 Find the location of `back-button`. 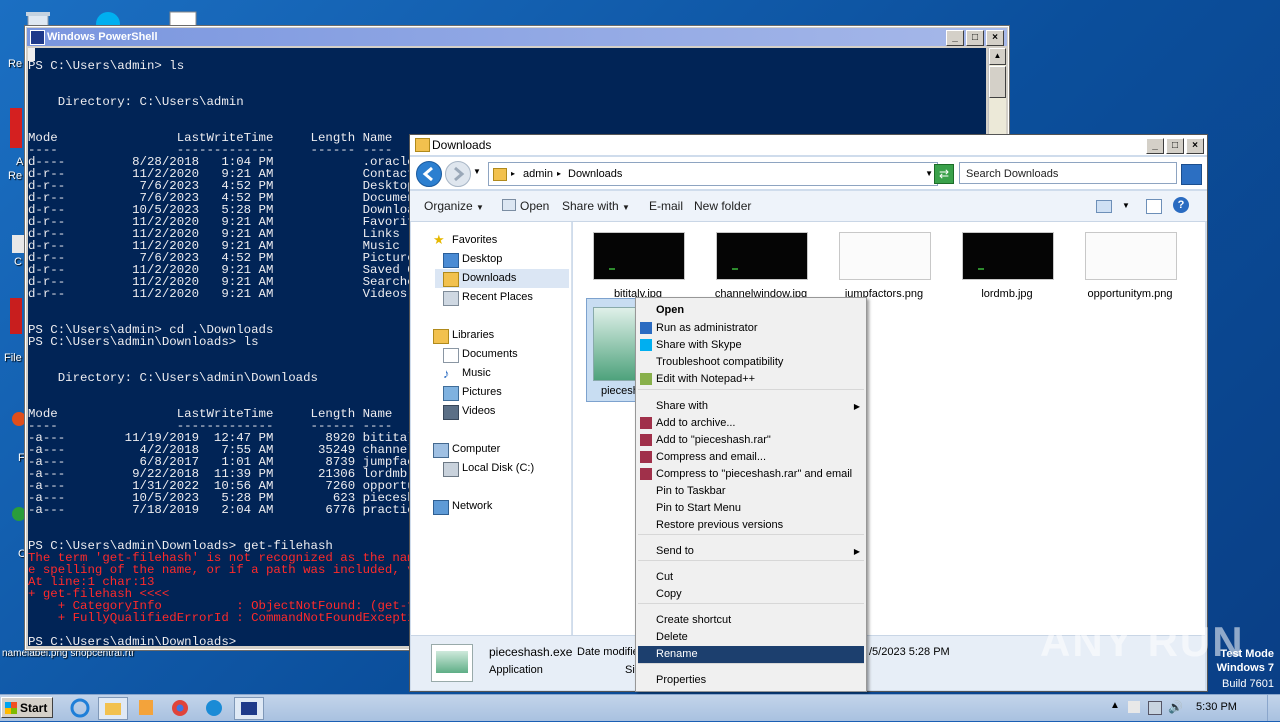

back-button is located at coordinates (429, 174).